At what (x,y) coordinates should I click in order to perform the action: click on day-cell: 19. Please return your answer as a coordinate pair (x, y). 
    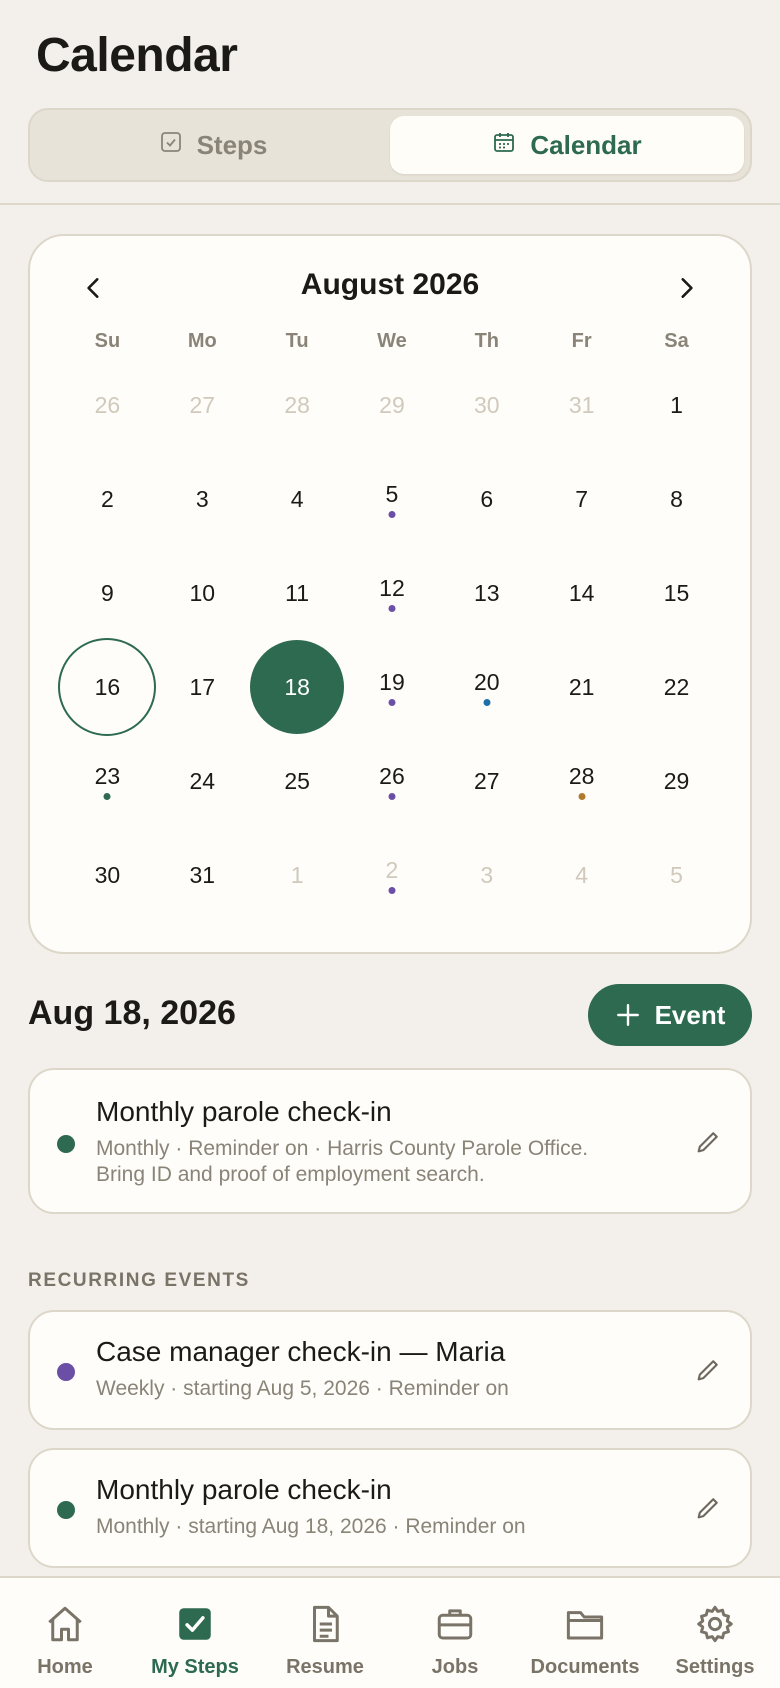
    Looking at the image, I should click on (392, 687).